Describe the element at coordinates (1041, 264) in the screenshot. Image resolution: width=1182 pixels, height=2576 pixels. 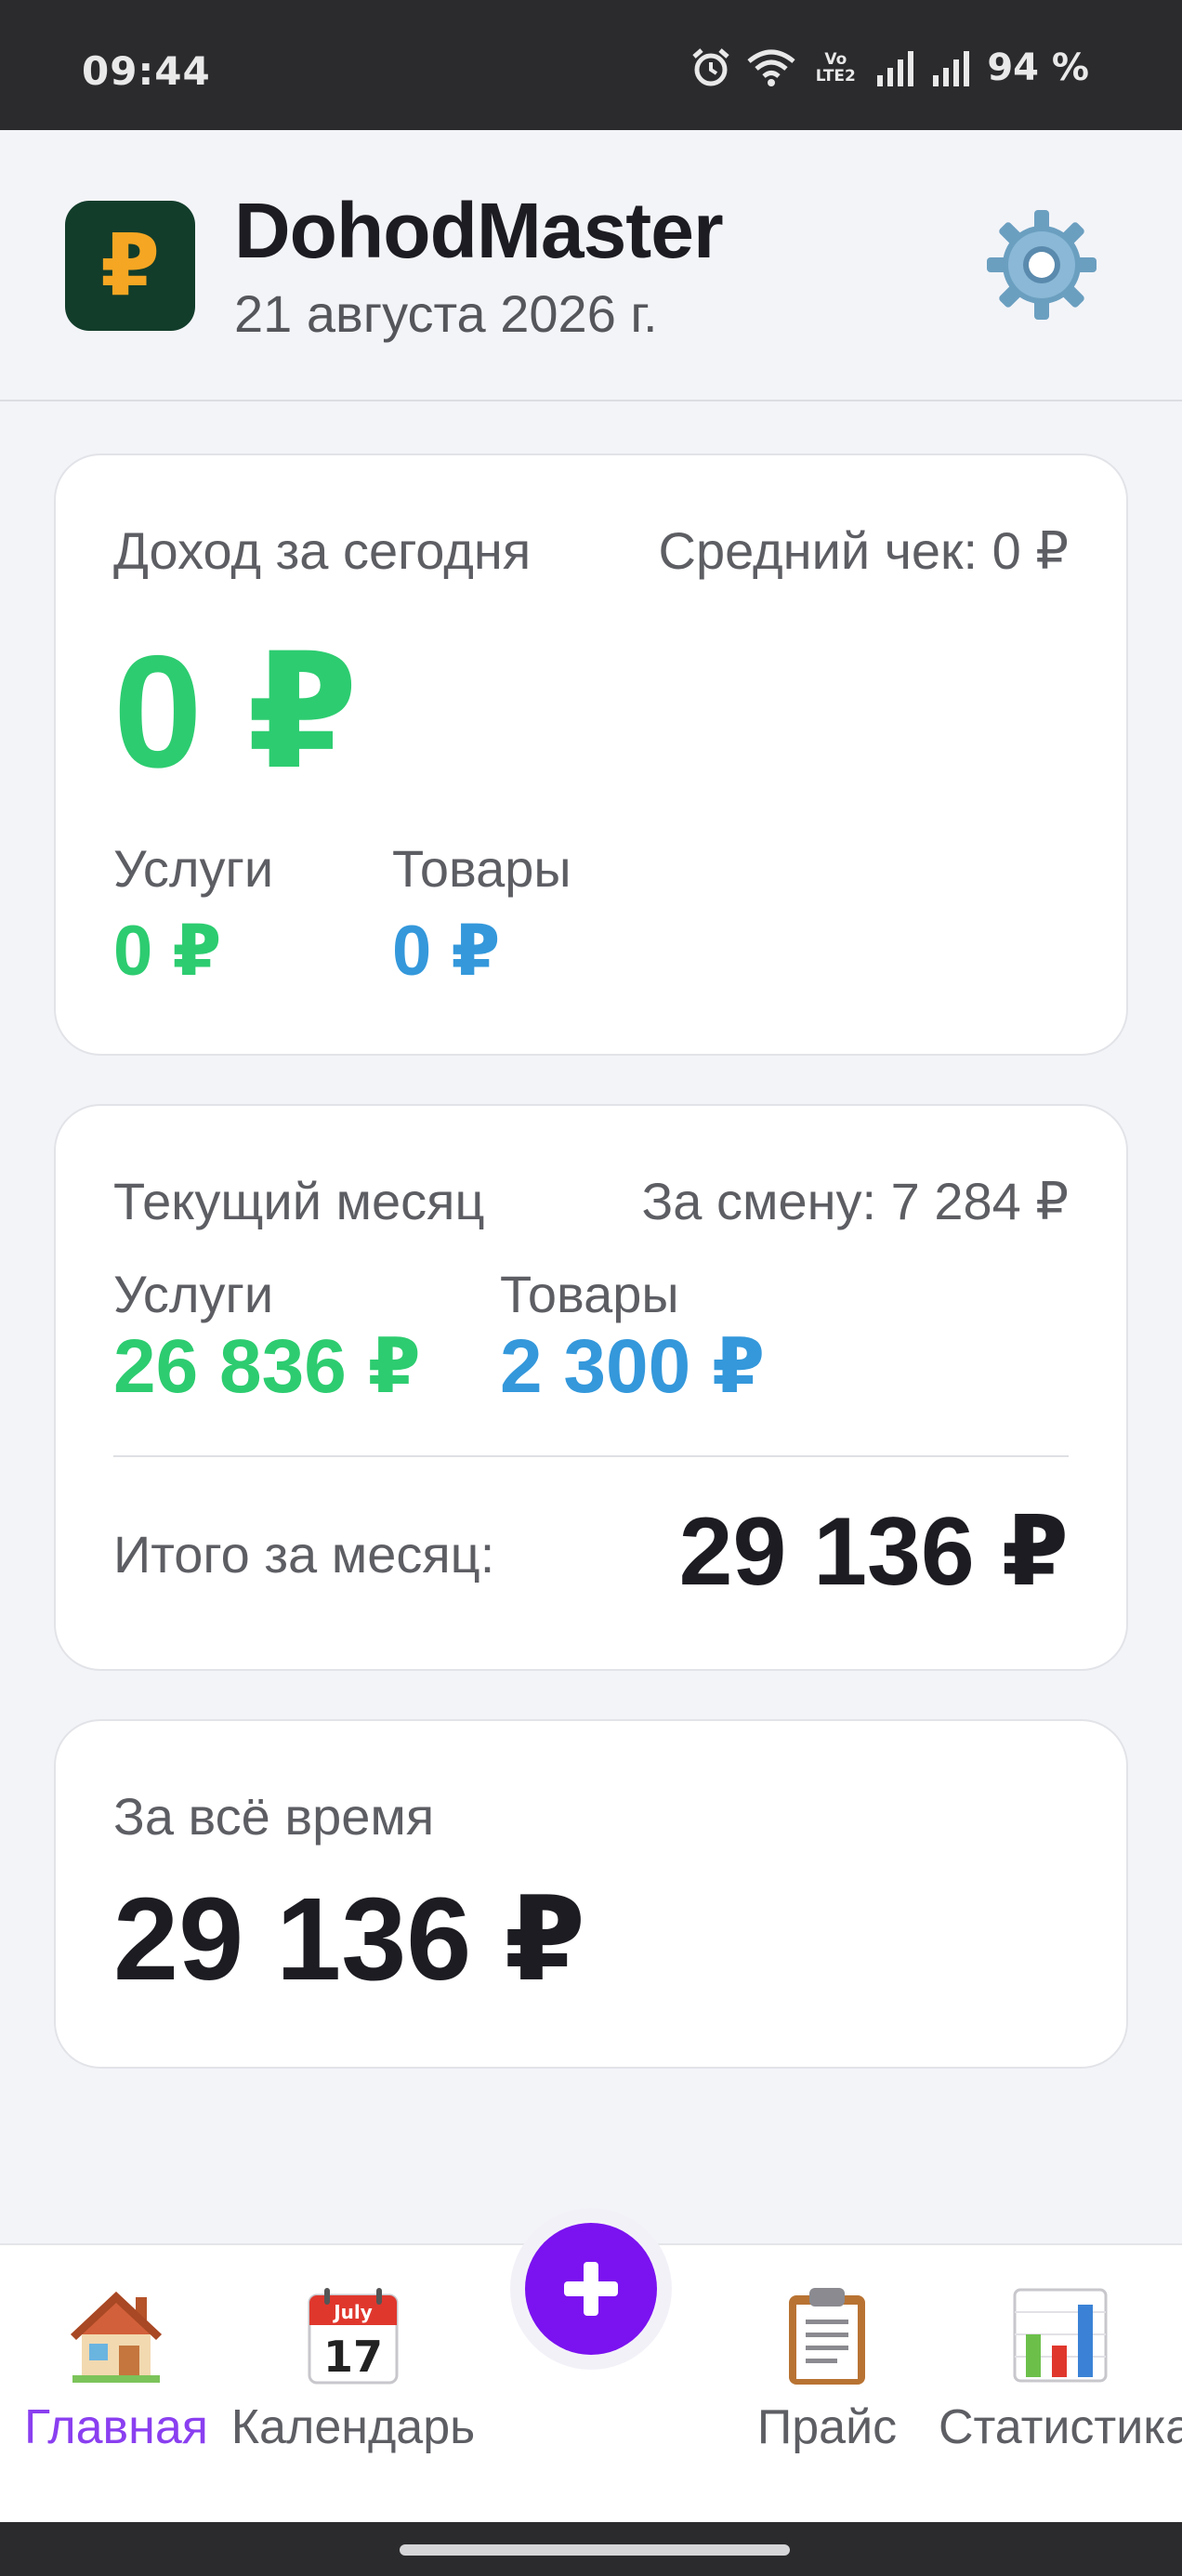
I see `gear-icon` at that location.